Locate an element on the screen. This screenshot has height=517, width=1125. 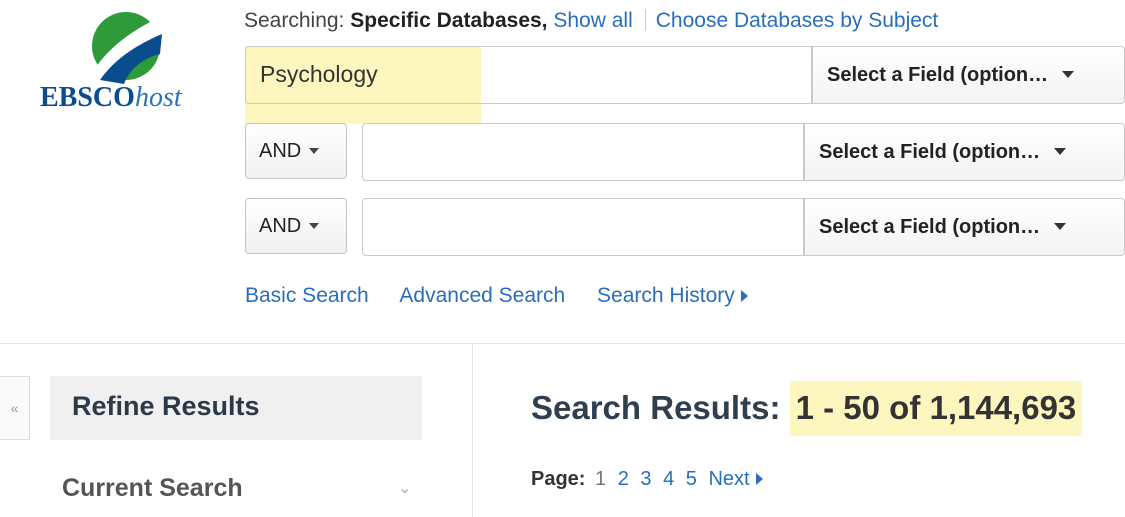
current-page: 1 is located at coordinates (601, 479).